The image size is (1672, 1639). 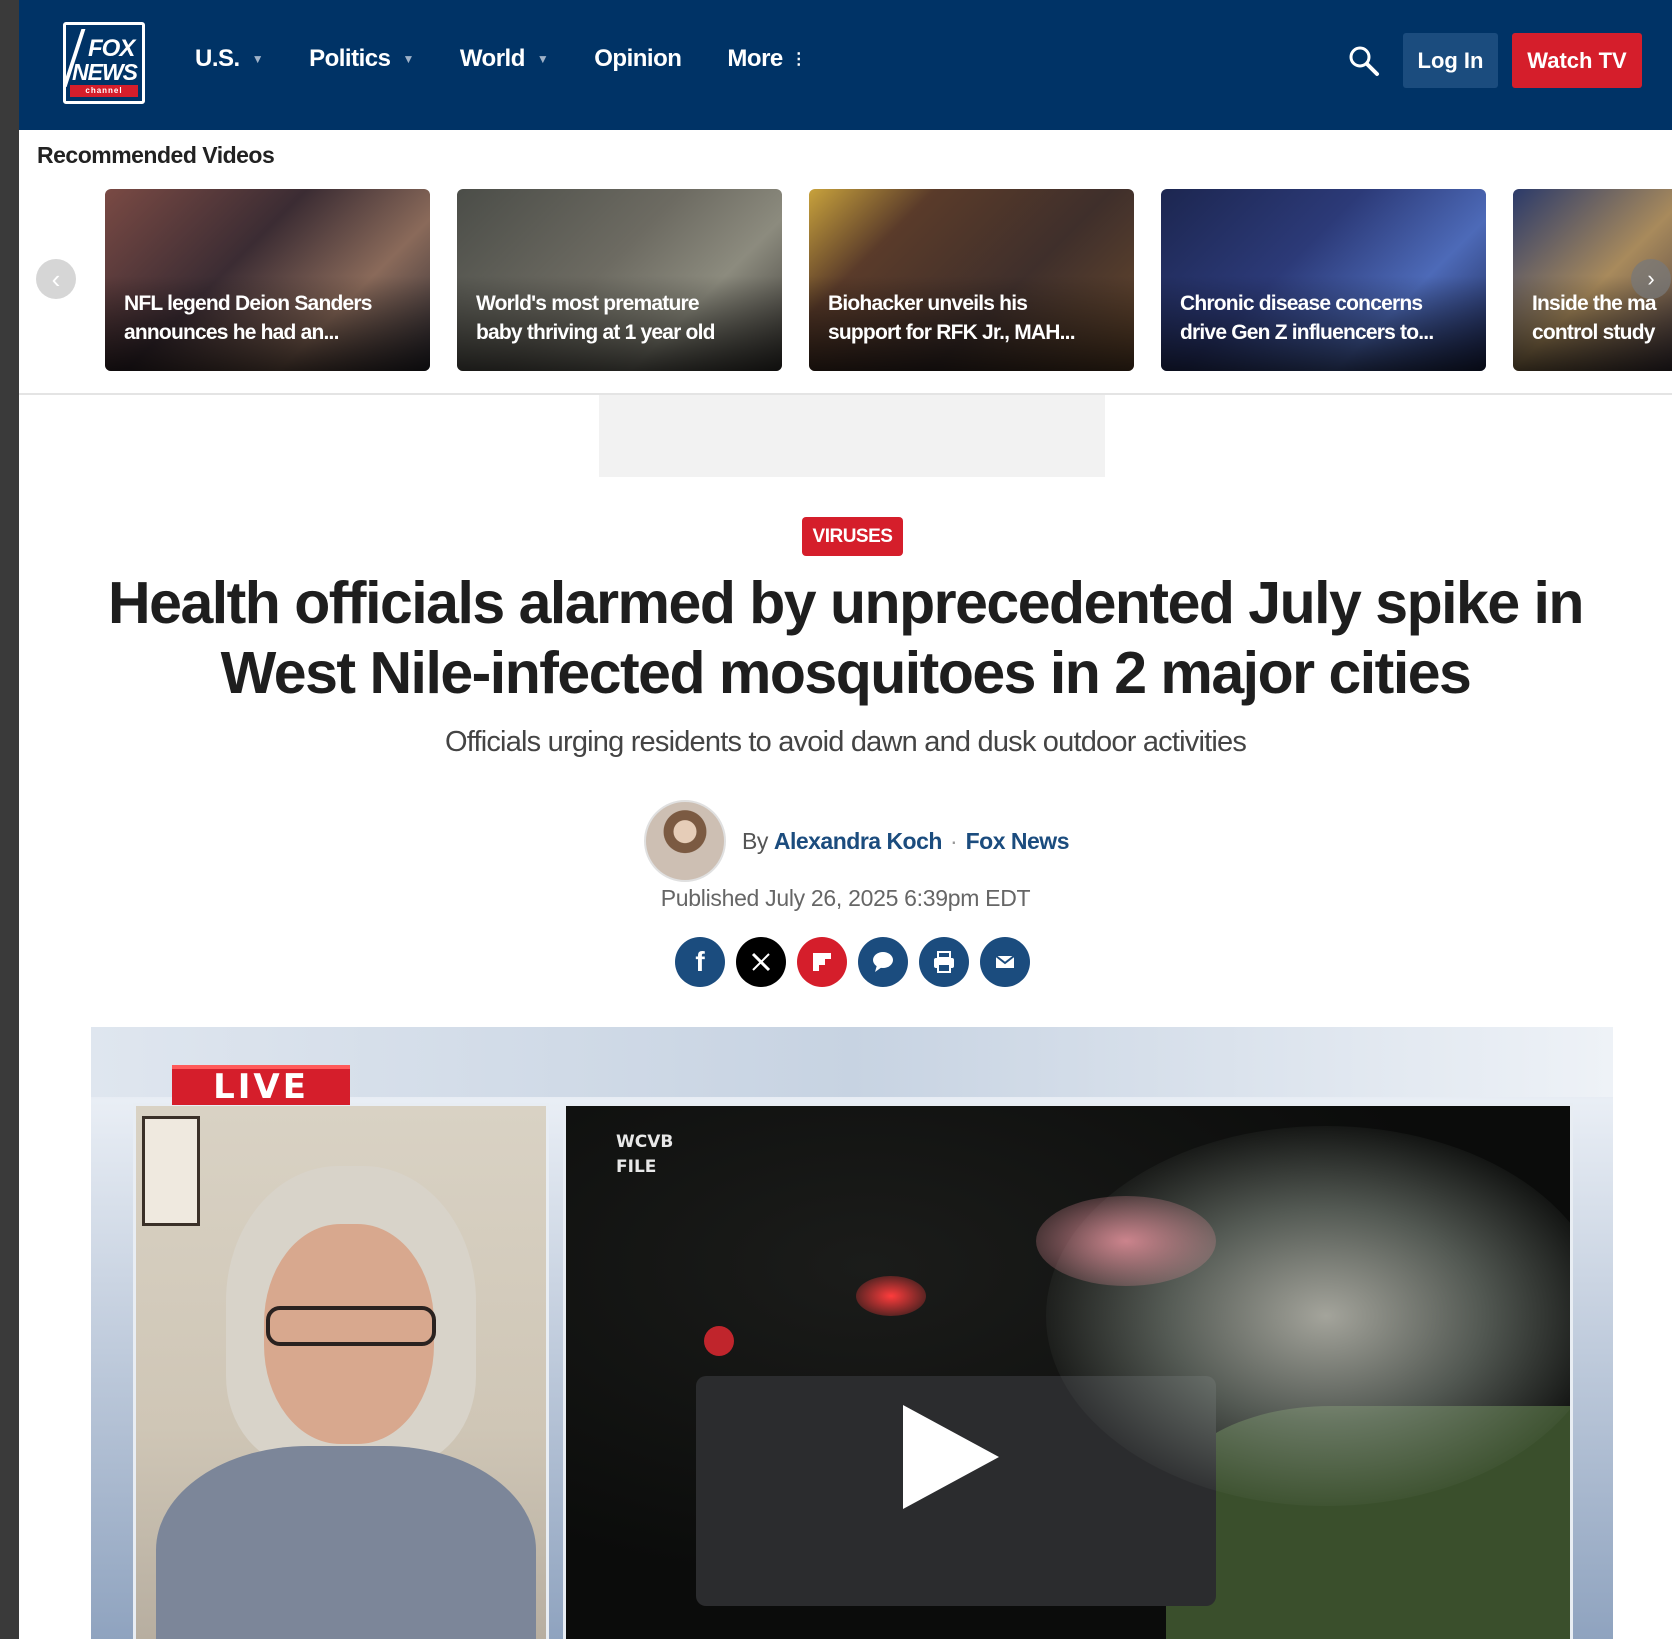 I want to click on live-badge: LIVE, so click(x=261, y=1086).